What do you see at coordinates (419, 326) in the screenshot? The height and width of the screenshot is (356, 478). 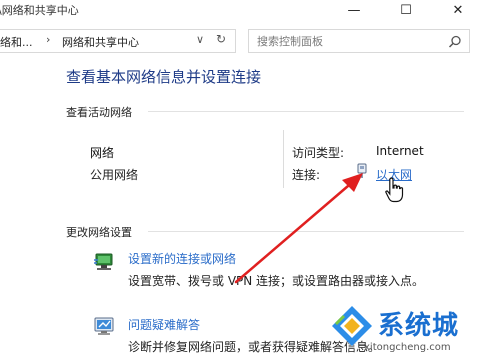 I see `watermark-brand: 系统城` at bounding box center [419, 326].